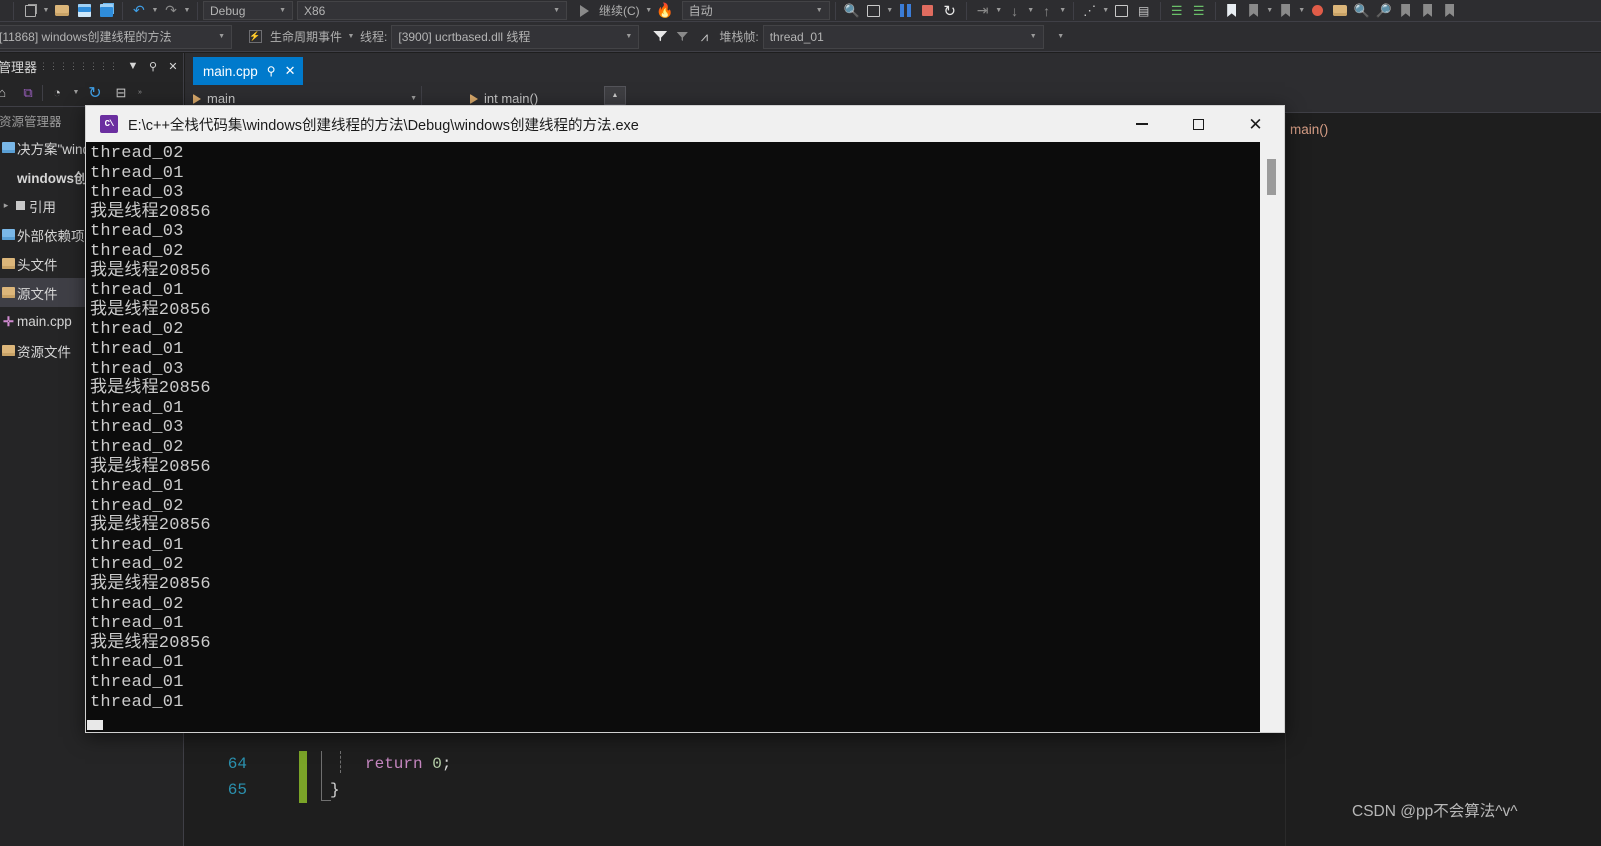  Describe the element at coordinates (1199, 11) in the screenshot. I see `outdent-icon: ☰` at that location.